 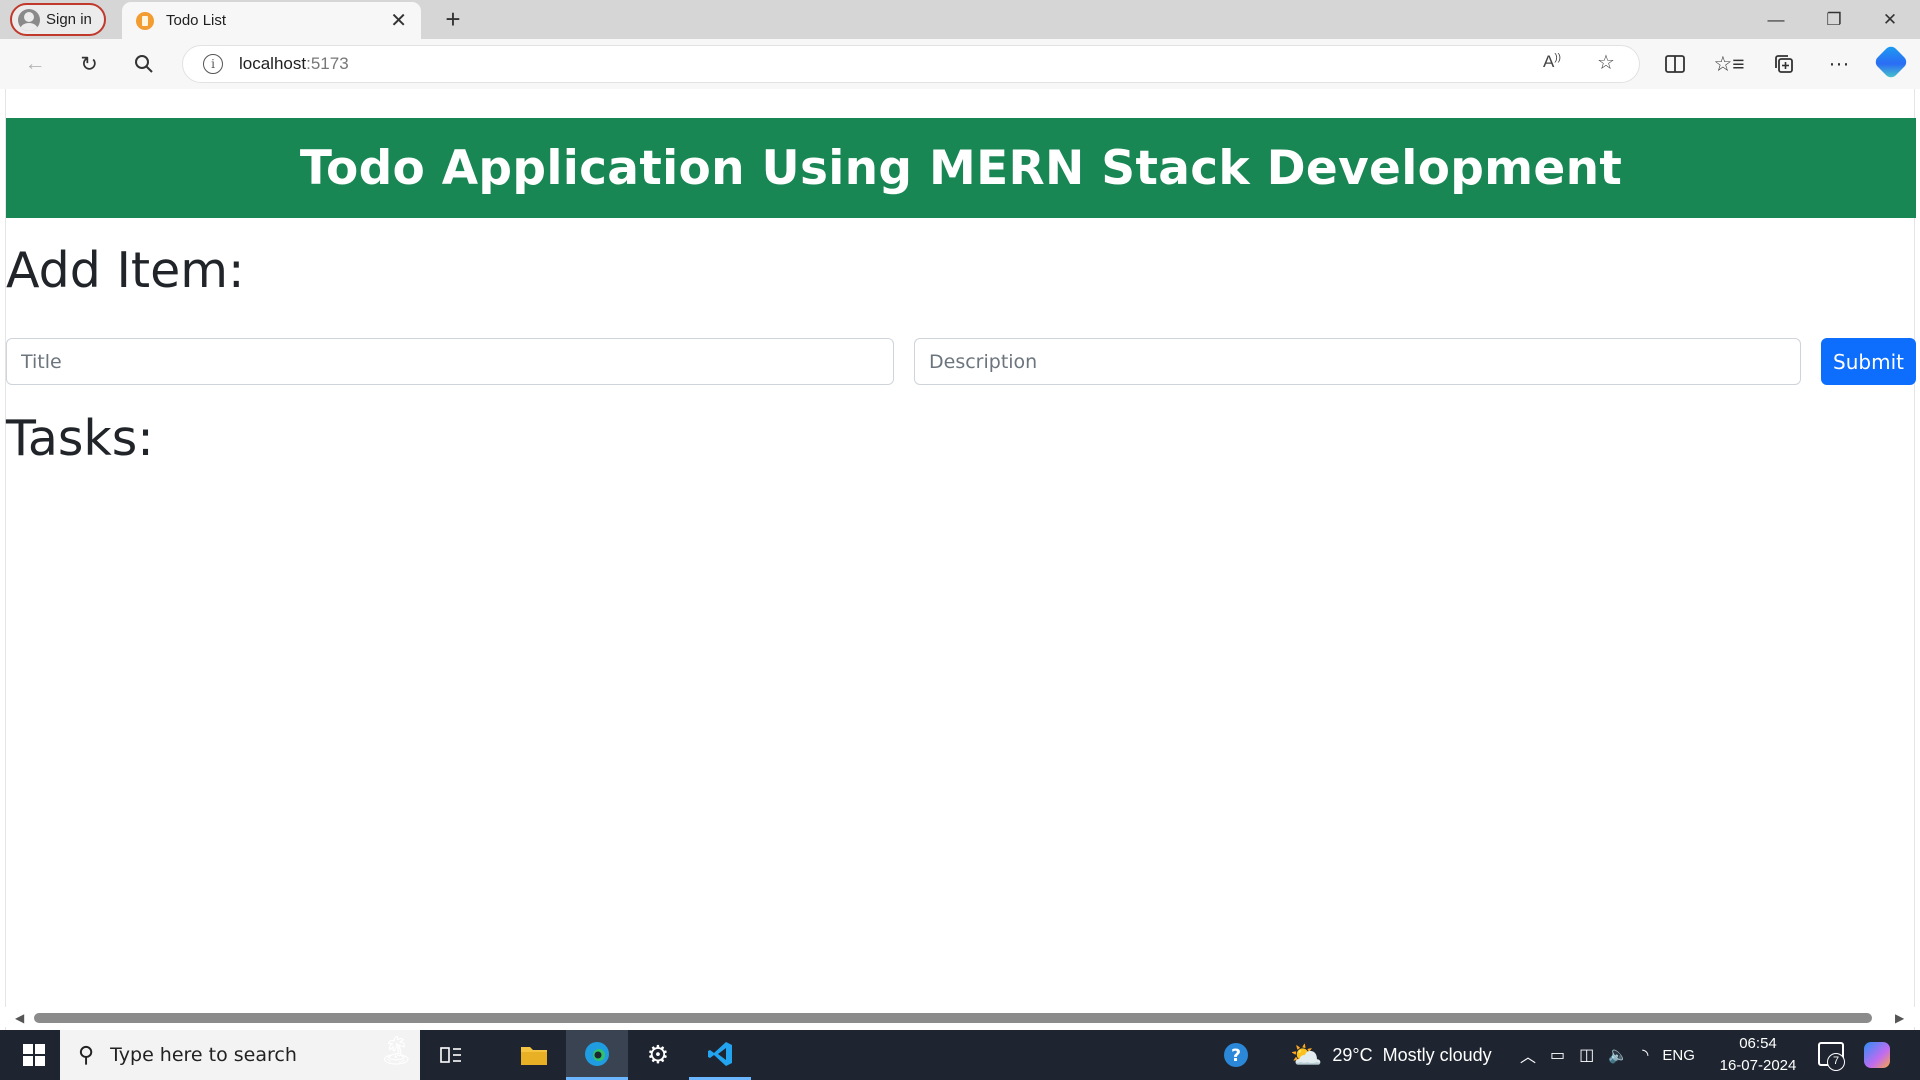 What do you see at coordinates (1675, 64) in the screenshot?
I see `split-screen-icon` at bounding box center [1675, 64].